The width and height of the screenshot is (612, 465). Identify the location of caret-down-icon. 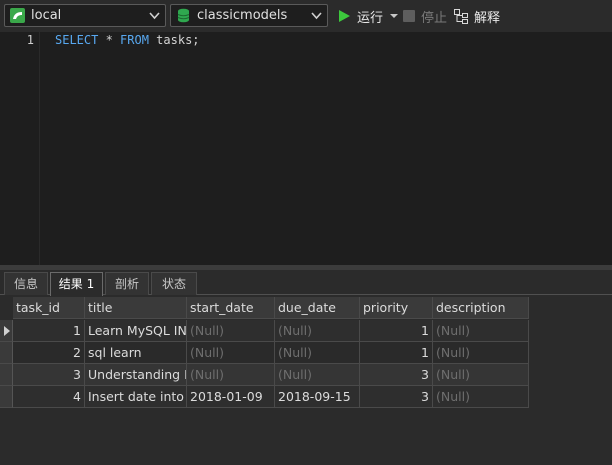
(394, 16).